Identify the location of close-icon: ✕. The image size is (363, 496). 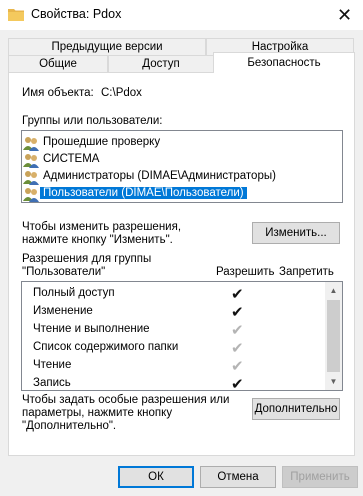
(344, 14).